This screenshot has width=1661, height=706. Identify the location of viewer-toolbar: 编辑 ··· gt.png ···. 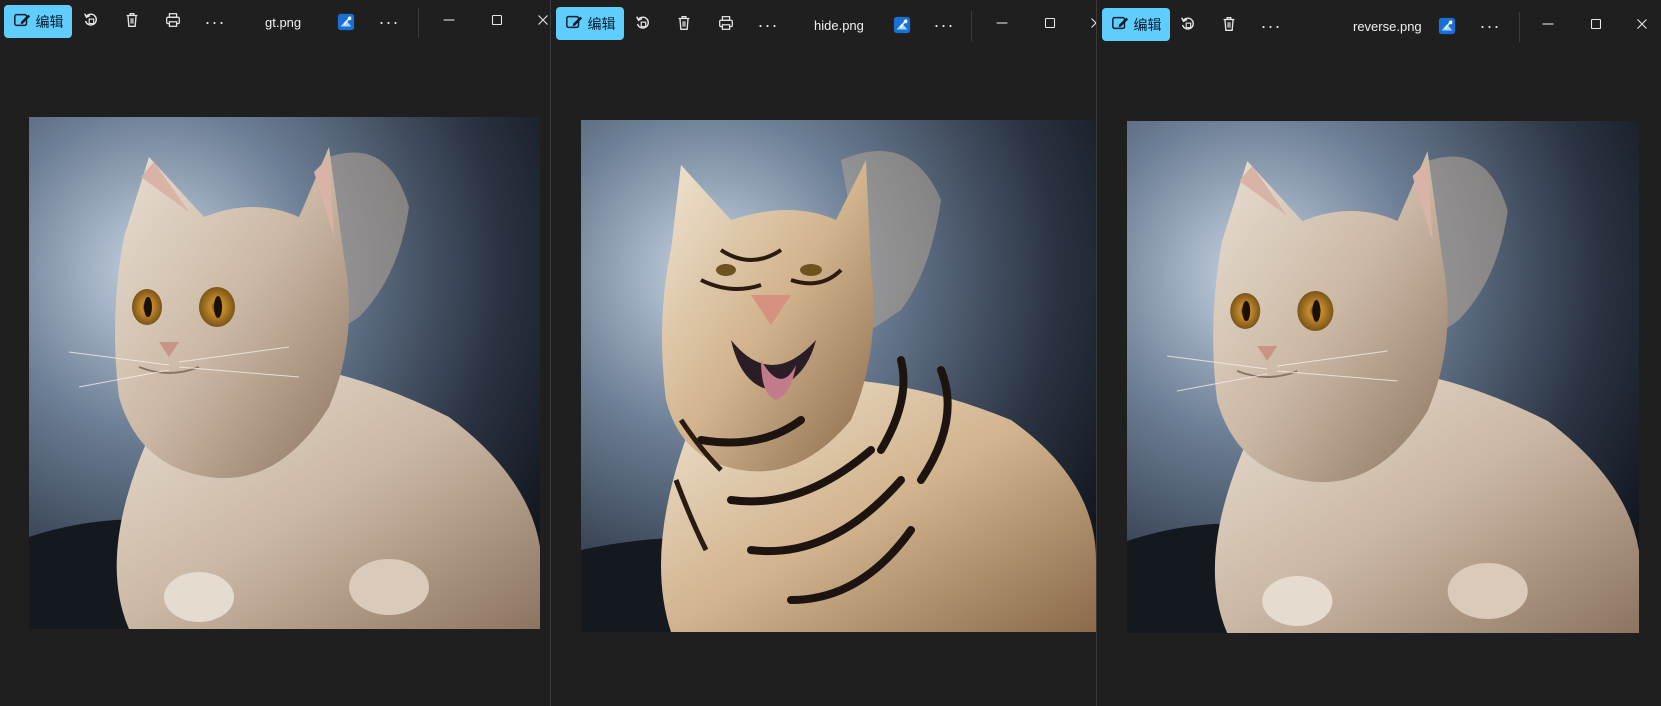
(275, 22).